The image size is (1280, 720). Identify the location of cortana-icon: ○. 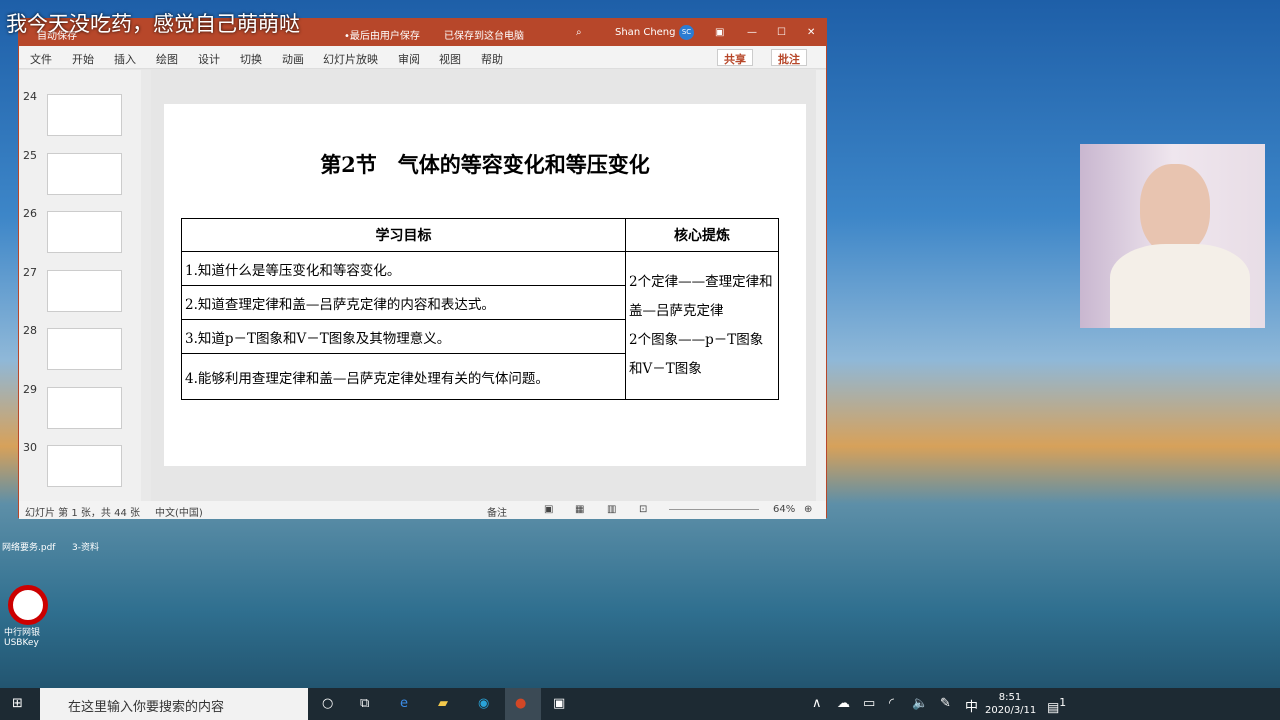
(327, 703).